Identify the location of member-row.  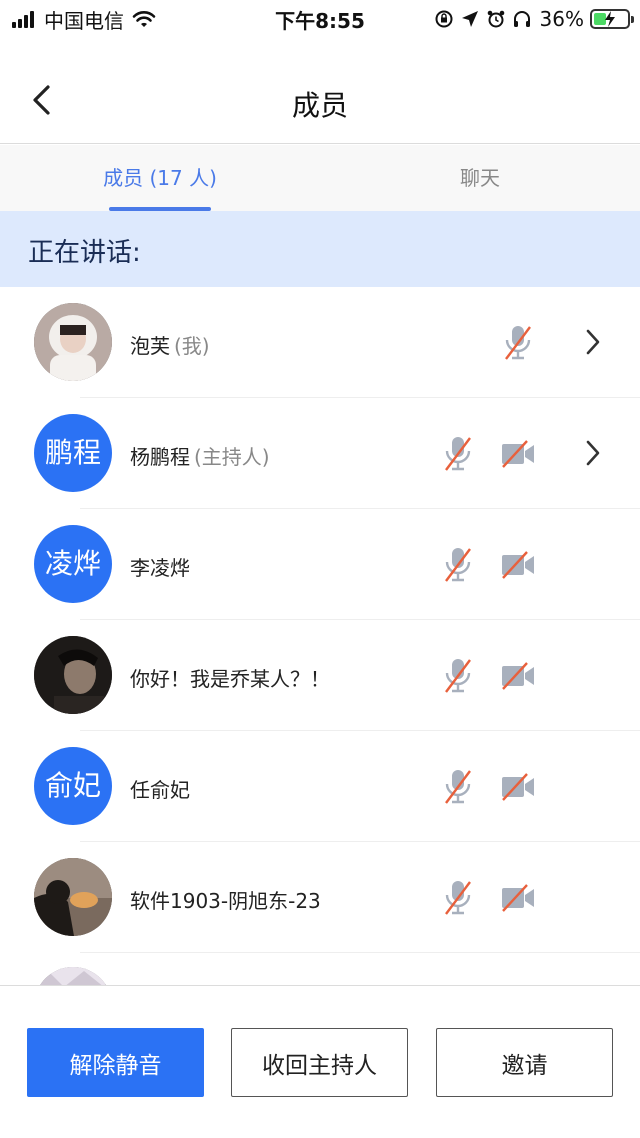
(320, 969).